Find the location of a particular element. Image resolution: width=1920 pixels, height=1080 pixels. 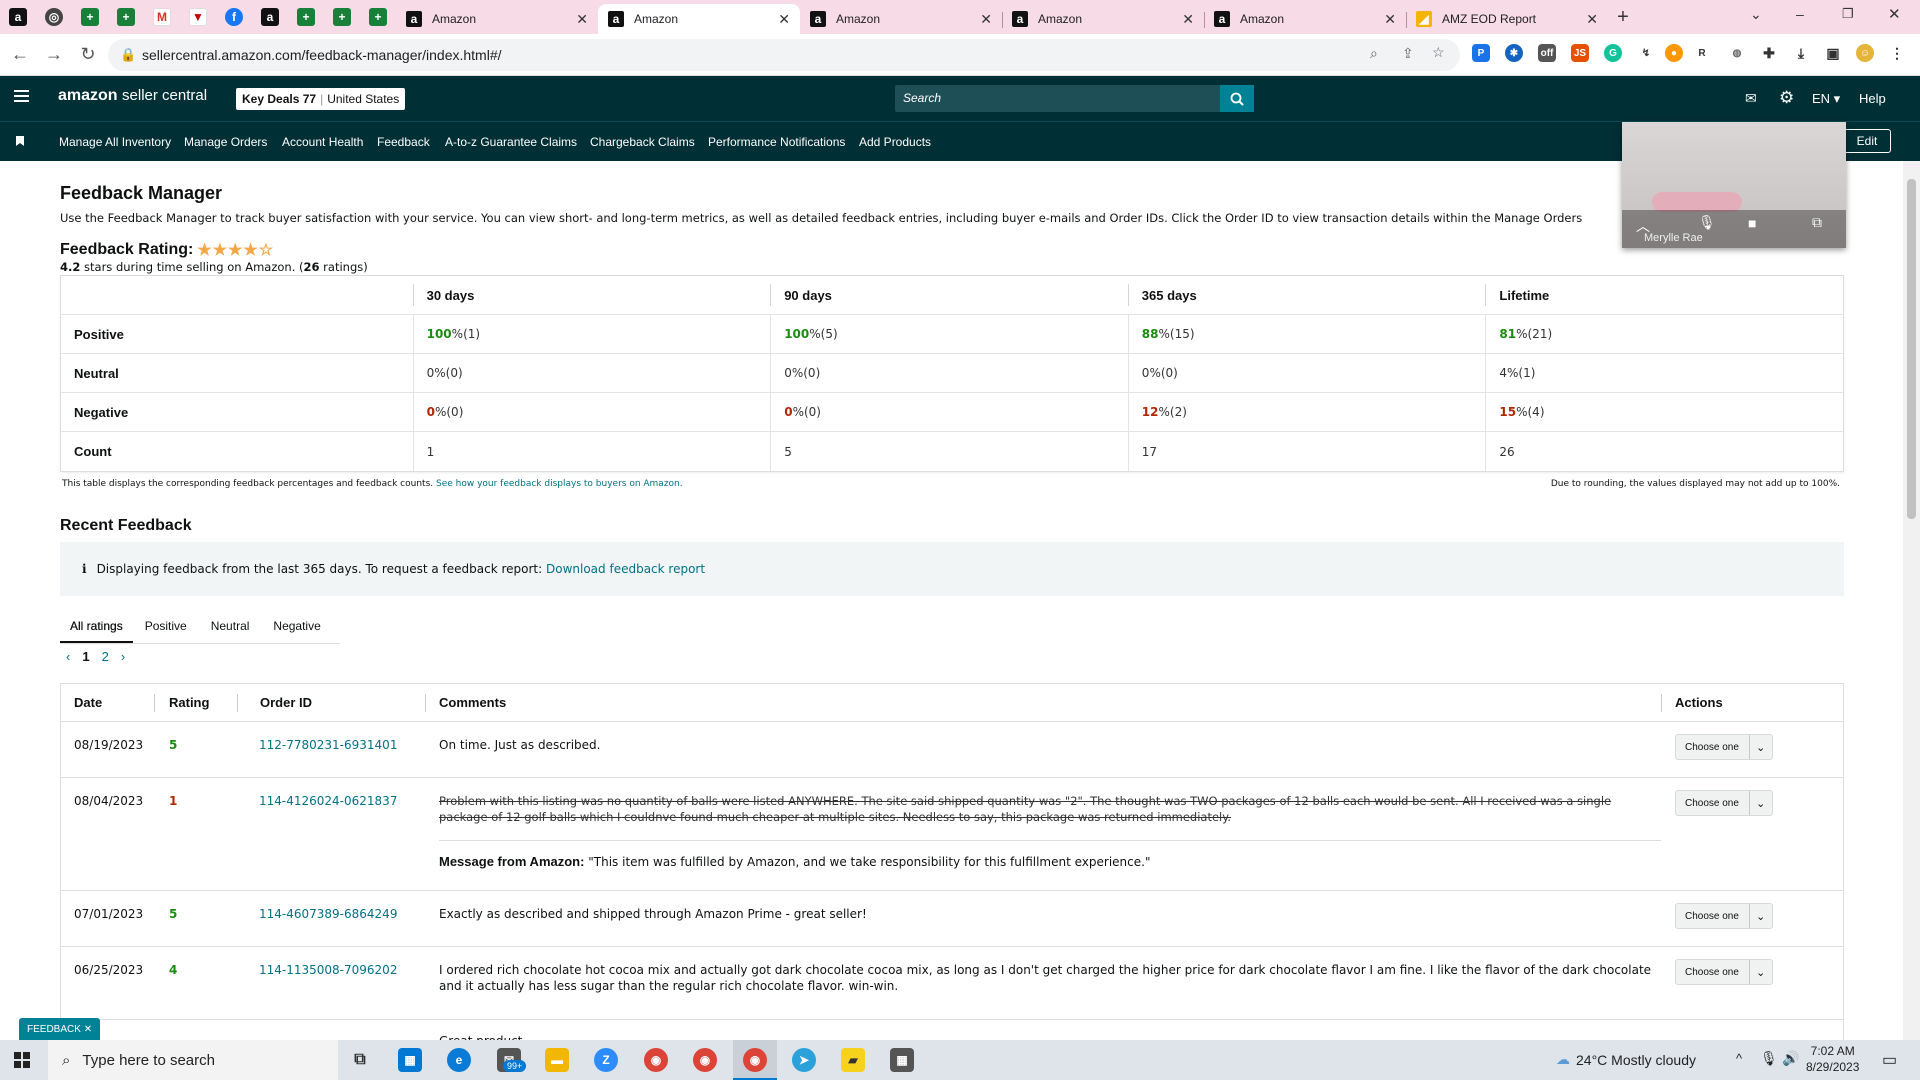

chevron-right-icon: › is located at coordinates (123, 656).